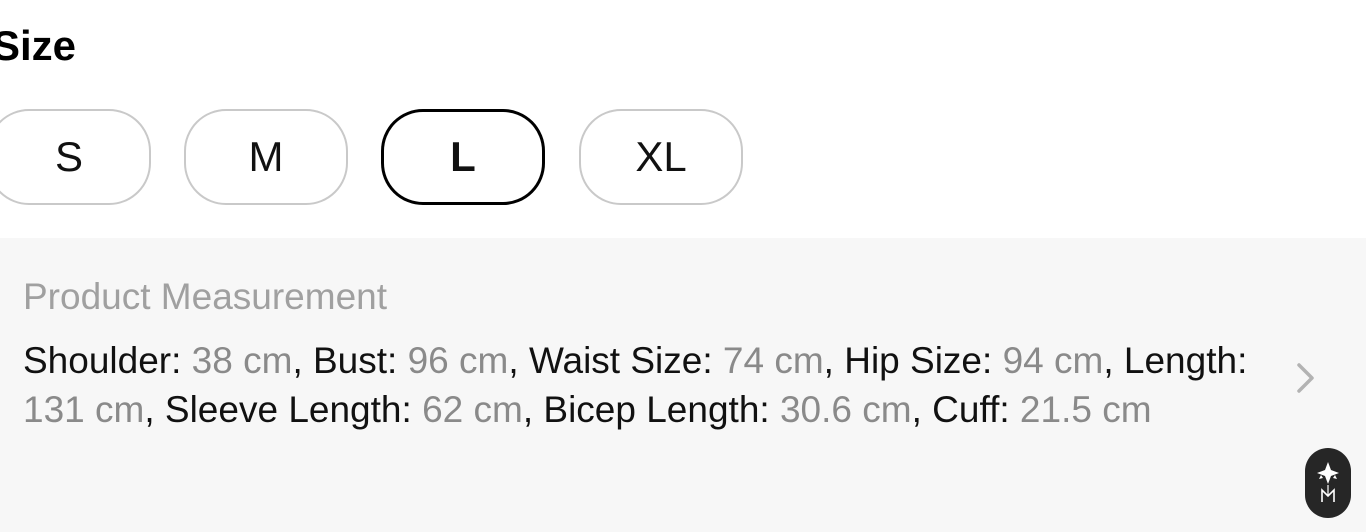 This screenshot has width=1366, height=532. Describe the element at coordinates (1053, 360) in the screenshot. I see `measurement-value: 94 cm` at that location.